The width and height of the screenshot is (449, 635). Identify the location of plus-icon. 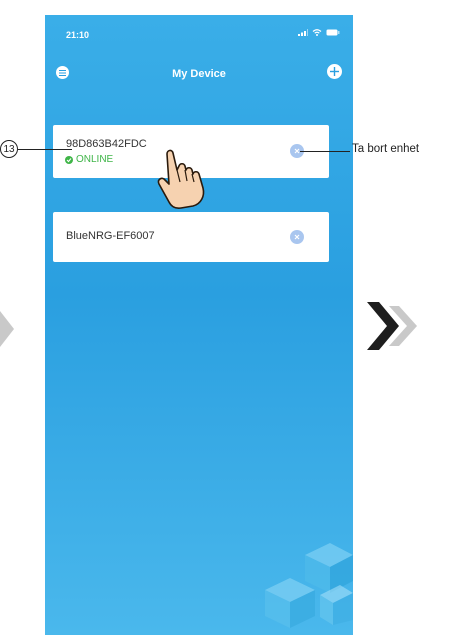
(334, 71).